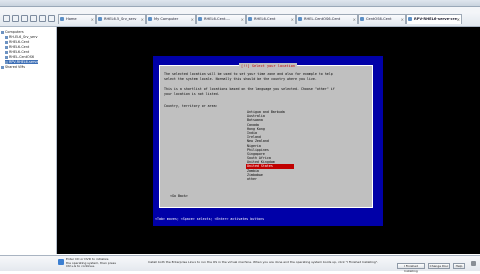 The height and width of the screenshot is (274, 480). What do you see at coordinates (179, 196) in the screenshot?
I see `go-back-button: <Go Back>` at bounding box center [179, 196].